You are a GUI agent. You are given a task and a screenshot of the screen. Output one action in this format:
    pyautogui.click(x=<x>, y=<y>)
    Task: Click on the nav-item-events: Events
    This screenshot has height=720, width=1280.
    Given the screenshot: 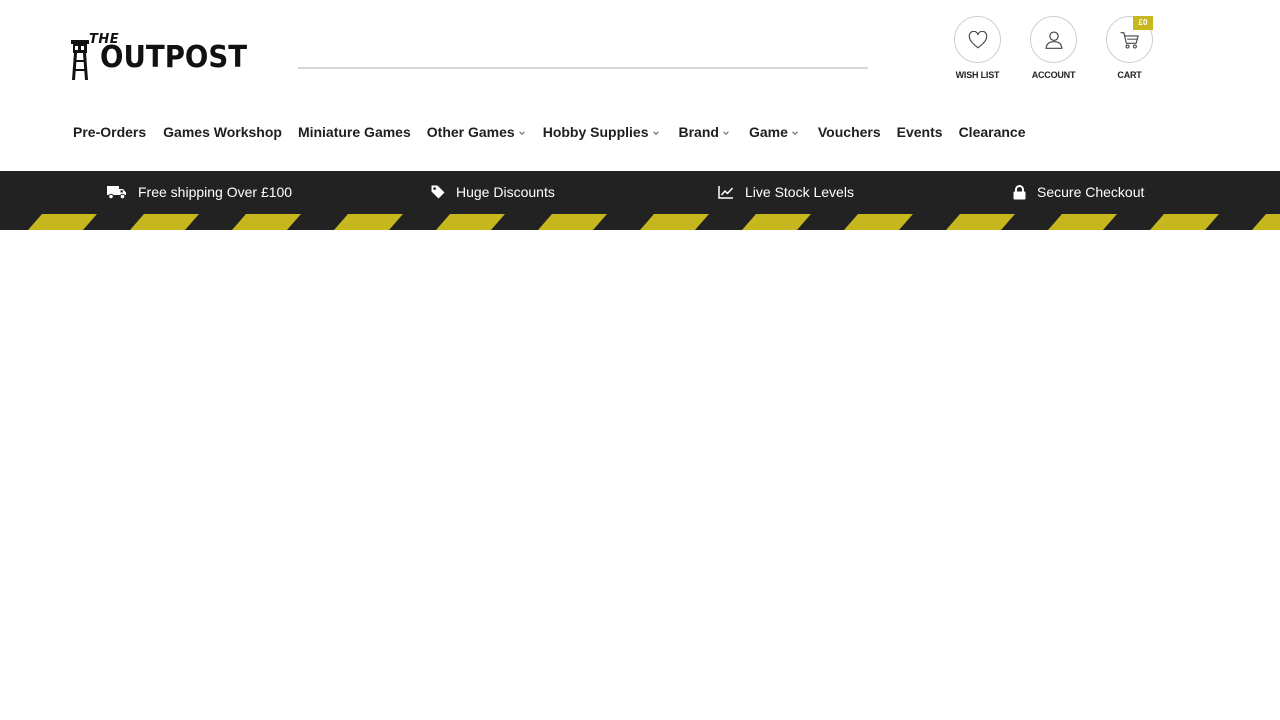 What is the action you would take?
    pyautogui.click(x=920, y=132)
    